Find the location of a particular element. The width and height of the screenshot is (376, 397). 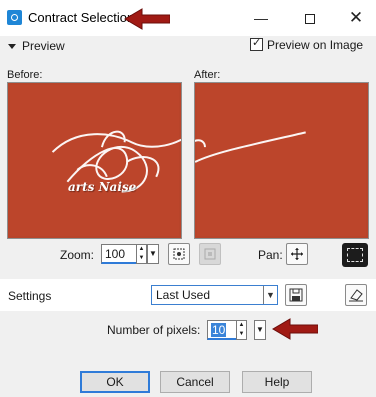

watermark-scroll-after-icon is located at coordinates (250, 147).